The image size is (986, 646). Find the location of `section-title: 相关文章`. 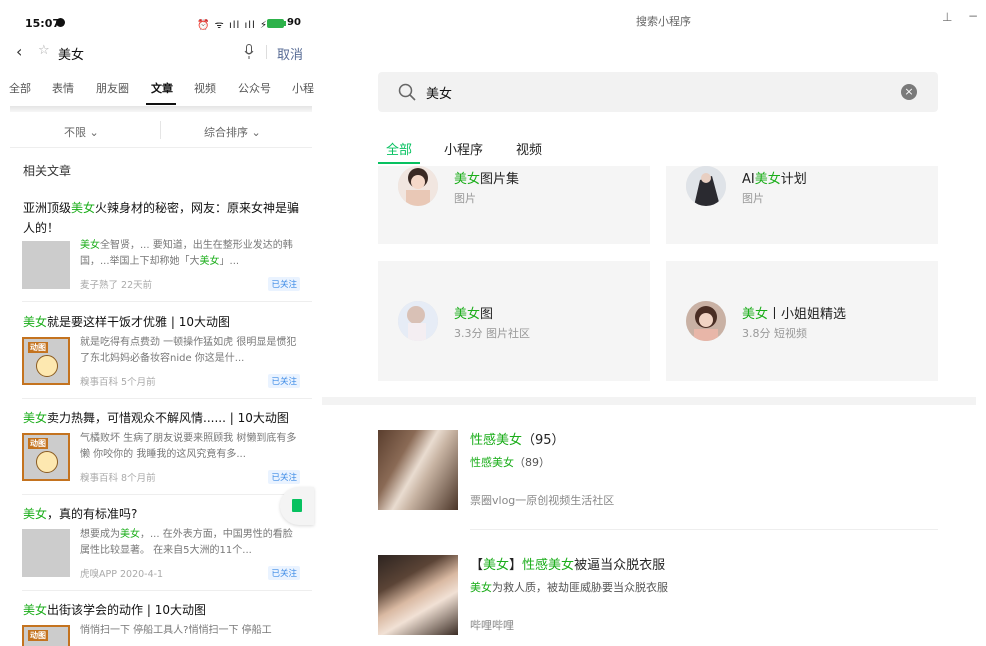

section-title: 相关文章 is located at coordinates (47, 171).